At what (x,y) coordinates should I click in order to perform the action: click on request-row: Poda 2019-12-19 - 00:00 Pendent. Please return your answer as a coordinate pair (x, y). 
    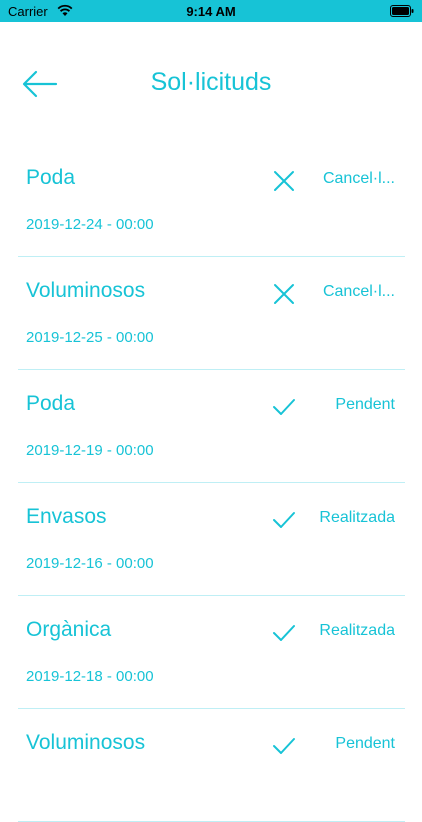
    Looking at the image, I should click on (211, 426).